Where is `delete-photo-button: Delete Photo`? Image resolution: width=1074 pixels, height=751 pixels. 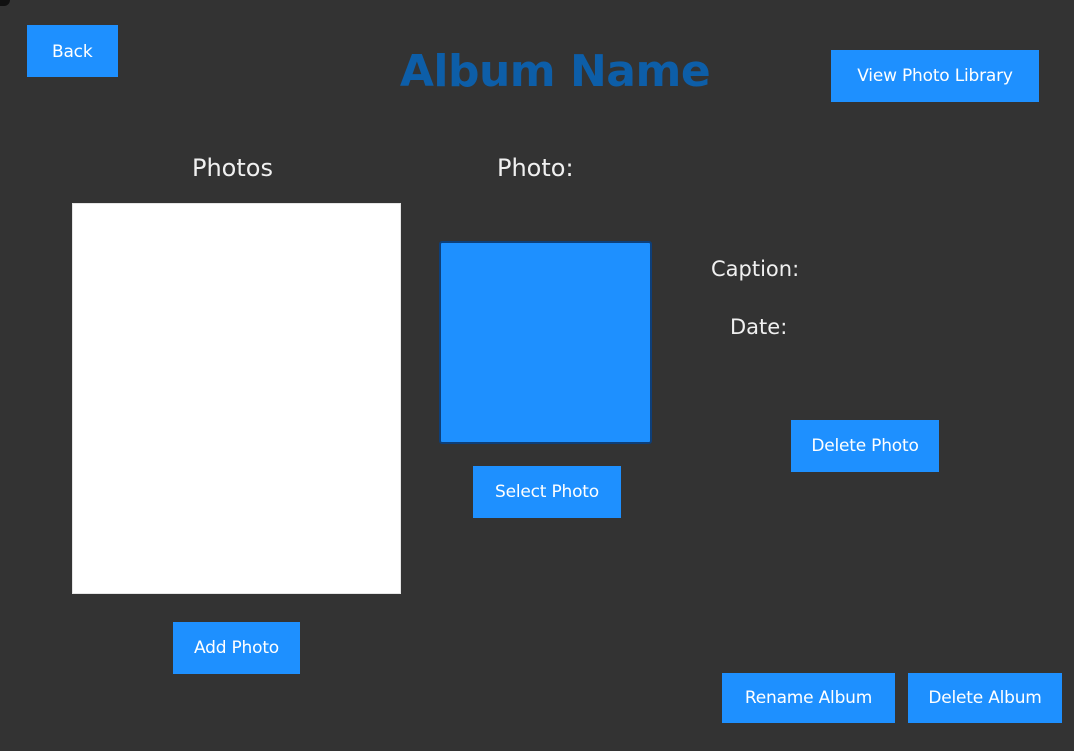
delete-photo-button: Delete Photo is located at coordinates (865, 446).